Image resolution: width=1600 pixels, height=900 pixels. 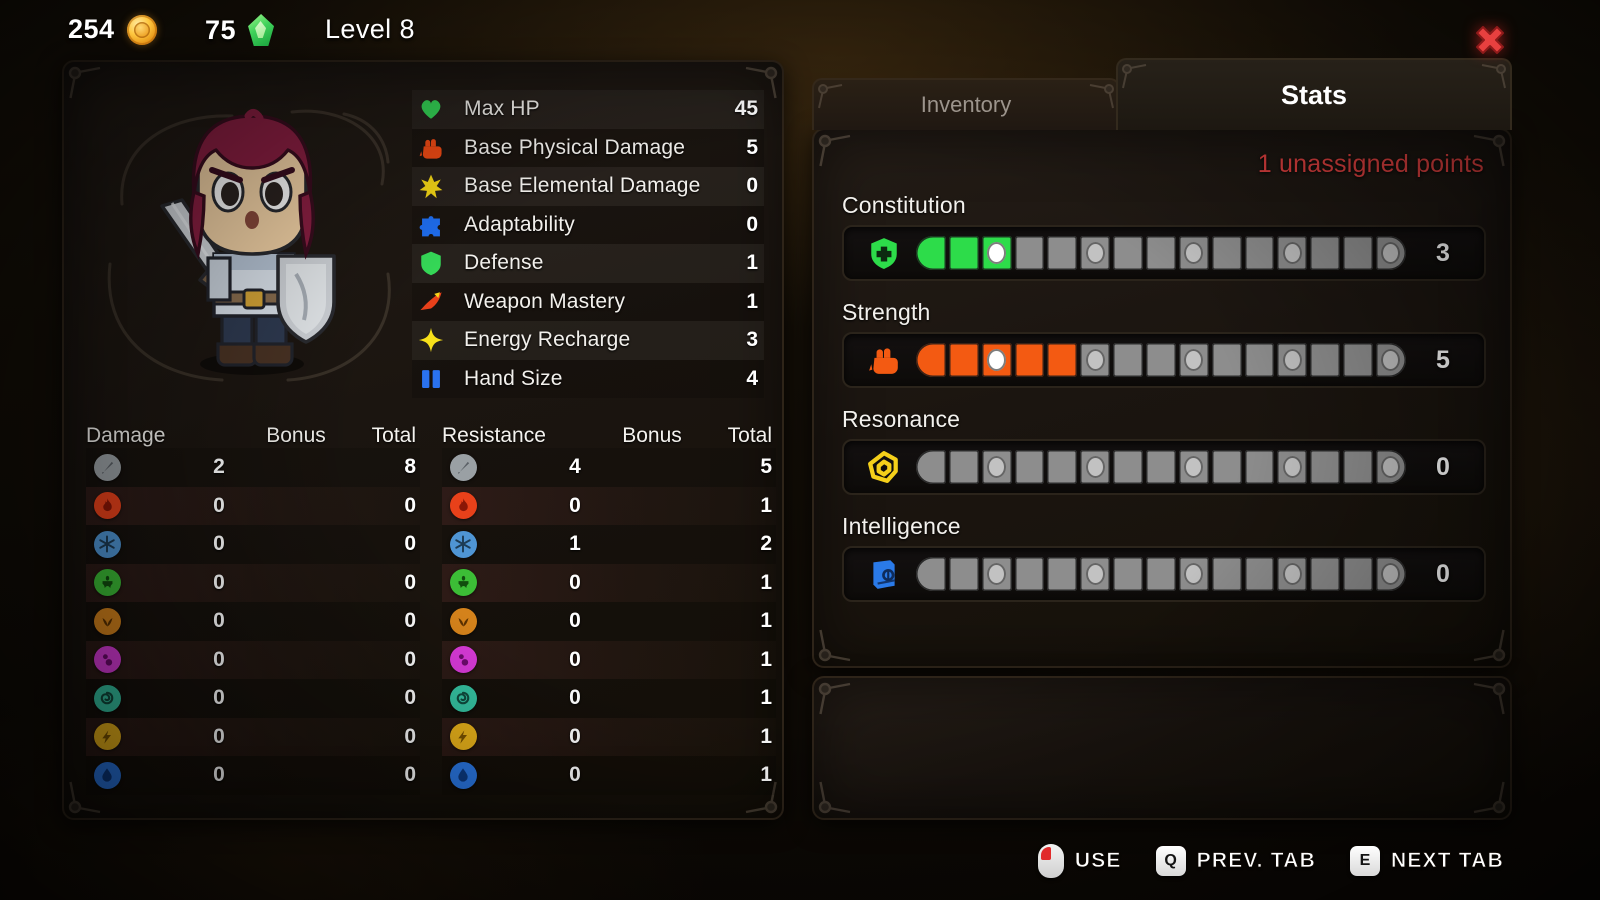 What do you see at coordinates (766, 467) in the screenshot?
I see `total-value: 5` at bounding box center [766, 467].